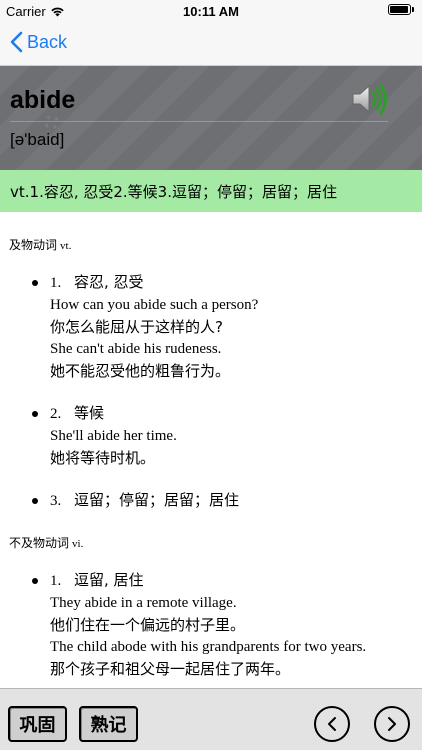  I want to click on example-en: She'll abide her time., so click(113, 436).